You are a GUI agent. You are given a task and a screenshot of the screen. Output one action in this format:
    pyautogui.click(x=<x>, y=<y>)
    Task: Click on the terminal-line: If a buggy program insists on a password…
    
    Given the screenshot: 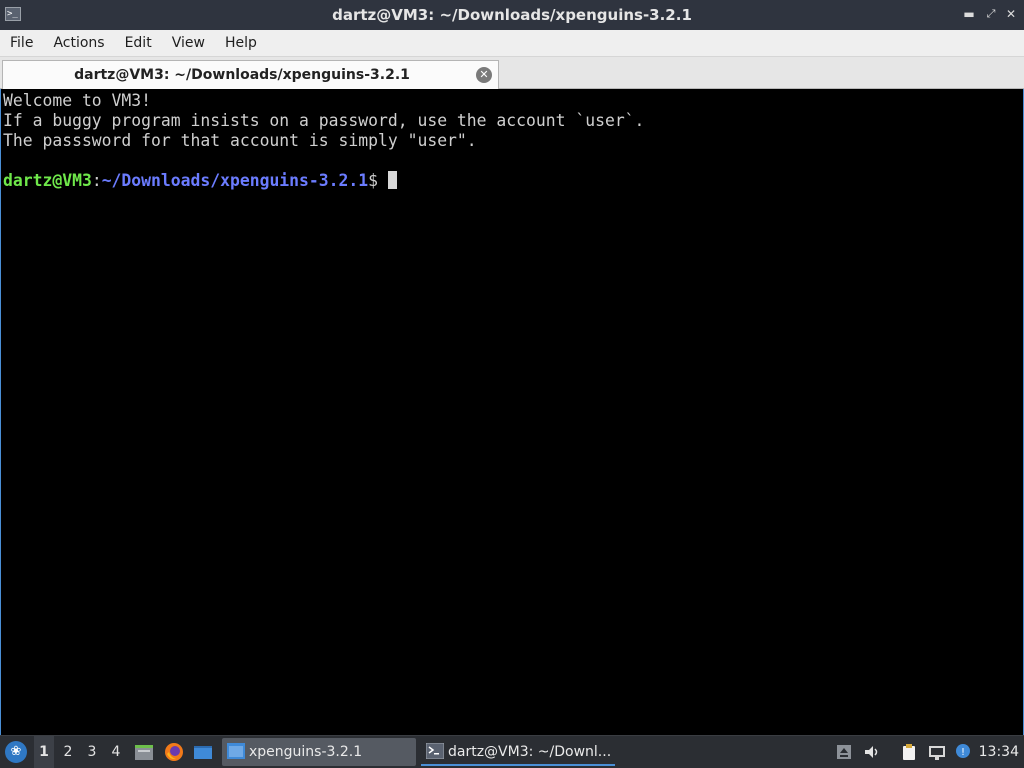 What is the action you would take?
    pyautogui.click(x=324, y=120)
    